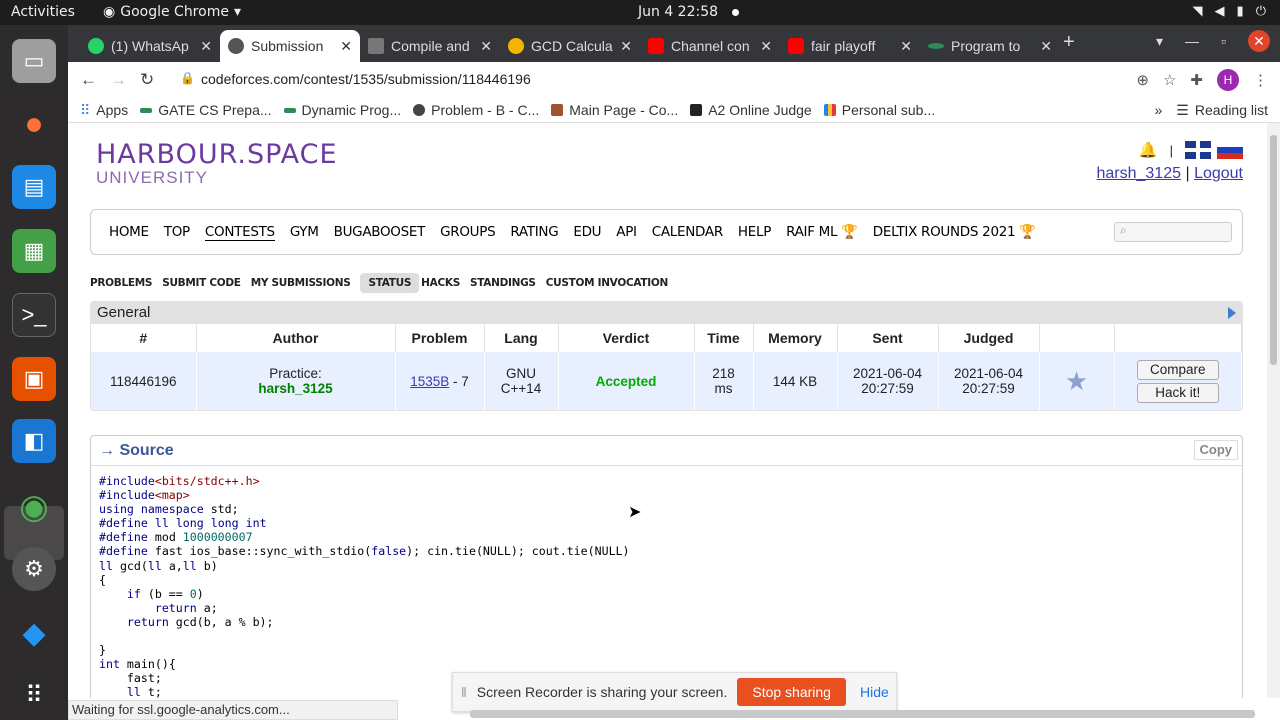 The image size is (1280, 720). I want to click on more-bookmarks-icon: », so click(1158, 110).